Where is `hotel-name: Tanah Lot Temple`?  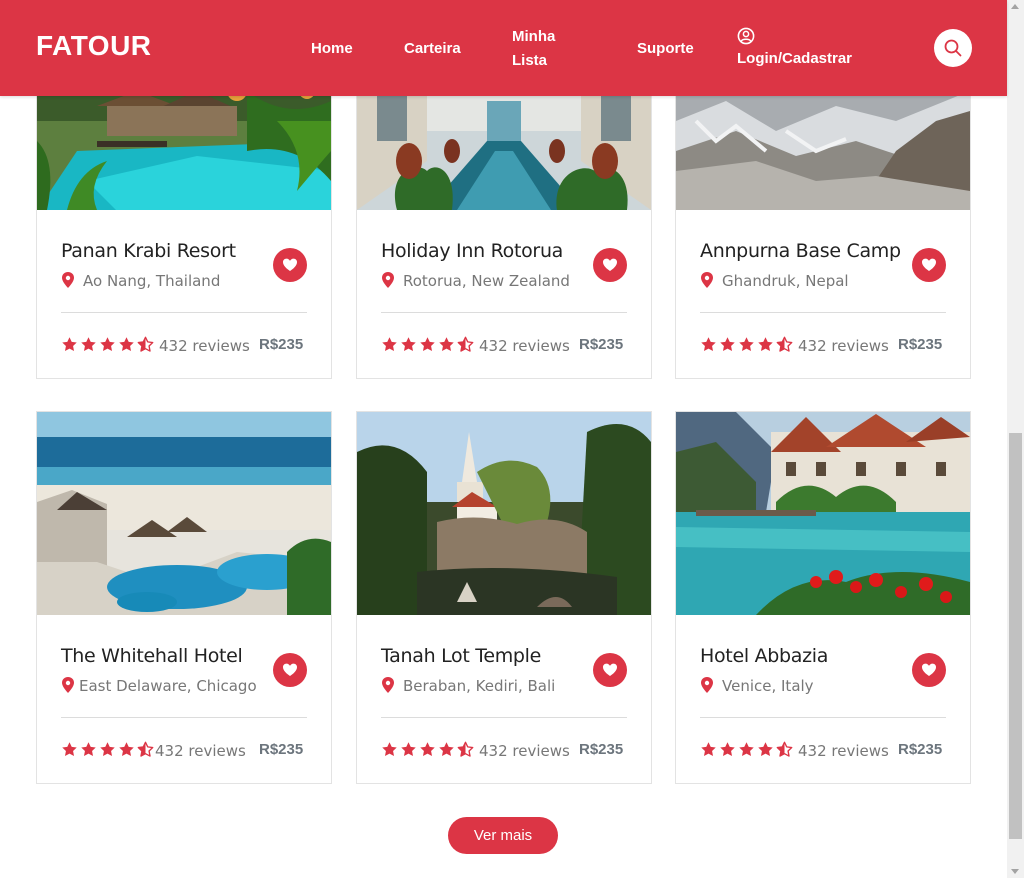 hotel-name: Tanah Lot Temple is located at coordinates (461, 656).